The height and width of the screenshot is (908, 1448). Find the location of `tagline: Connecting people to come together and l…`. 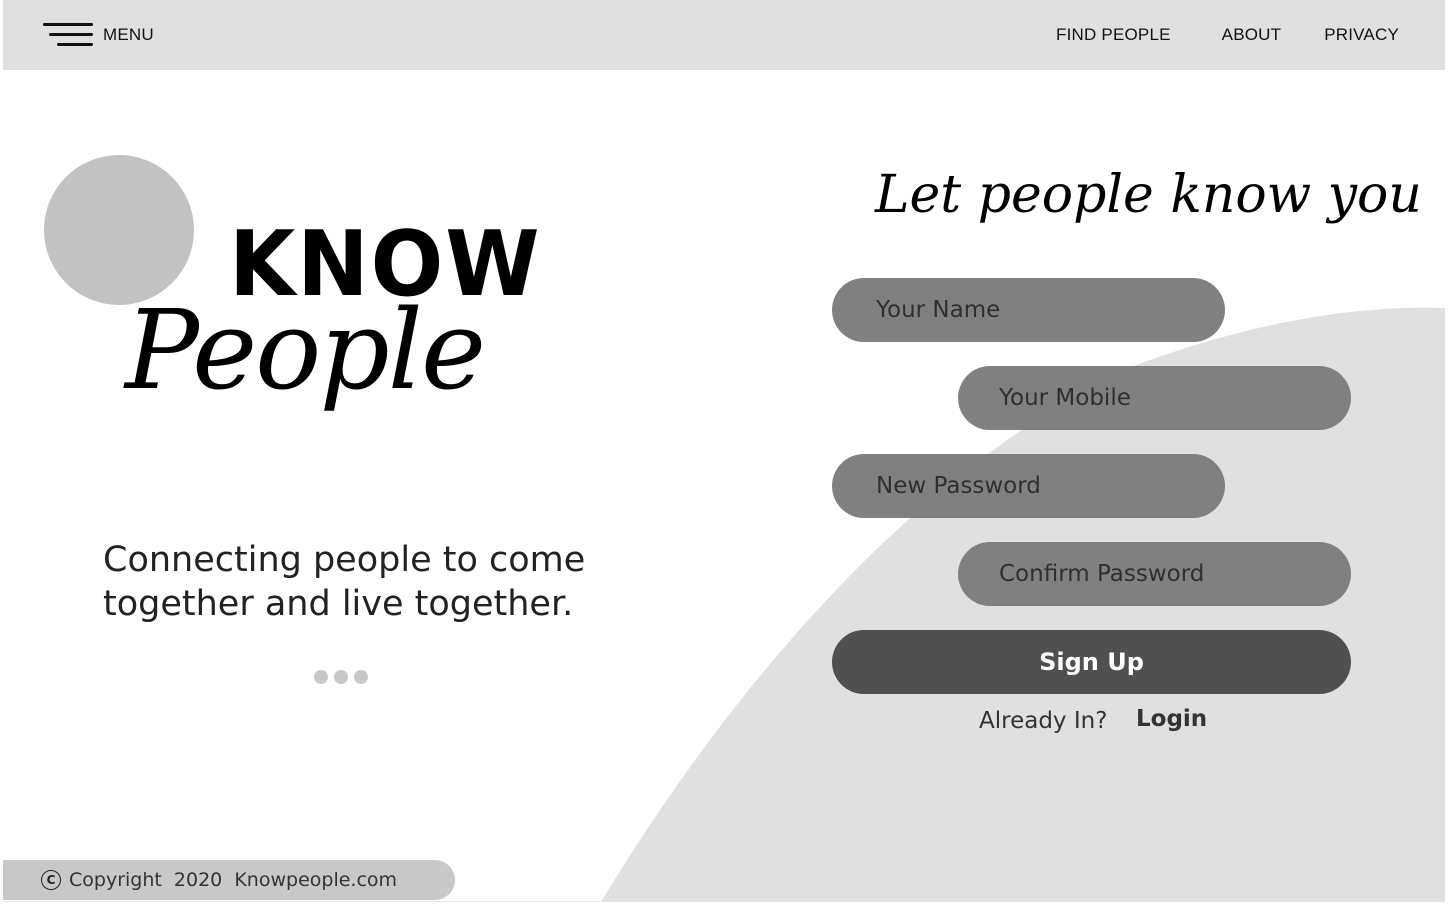

tagline: Connecting people to come together and l… is located at coordinates (344, 582).